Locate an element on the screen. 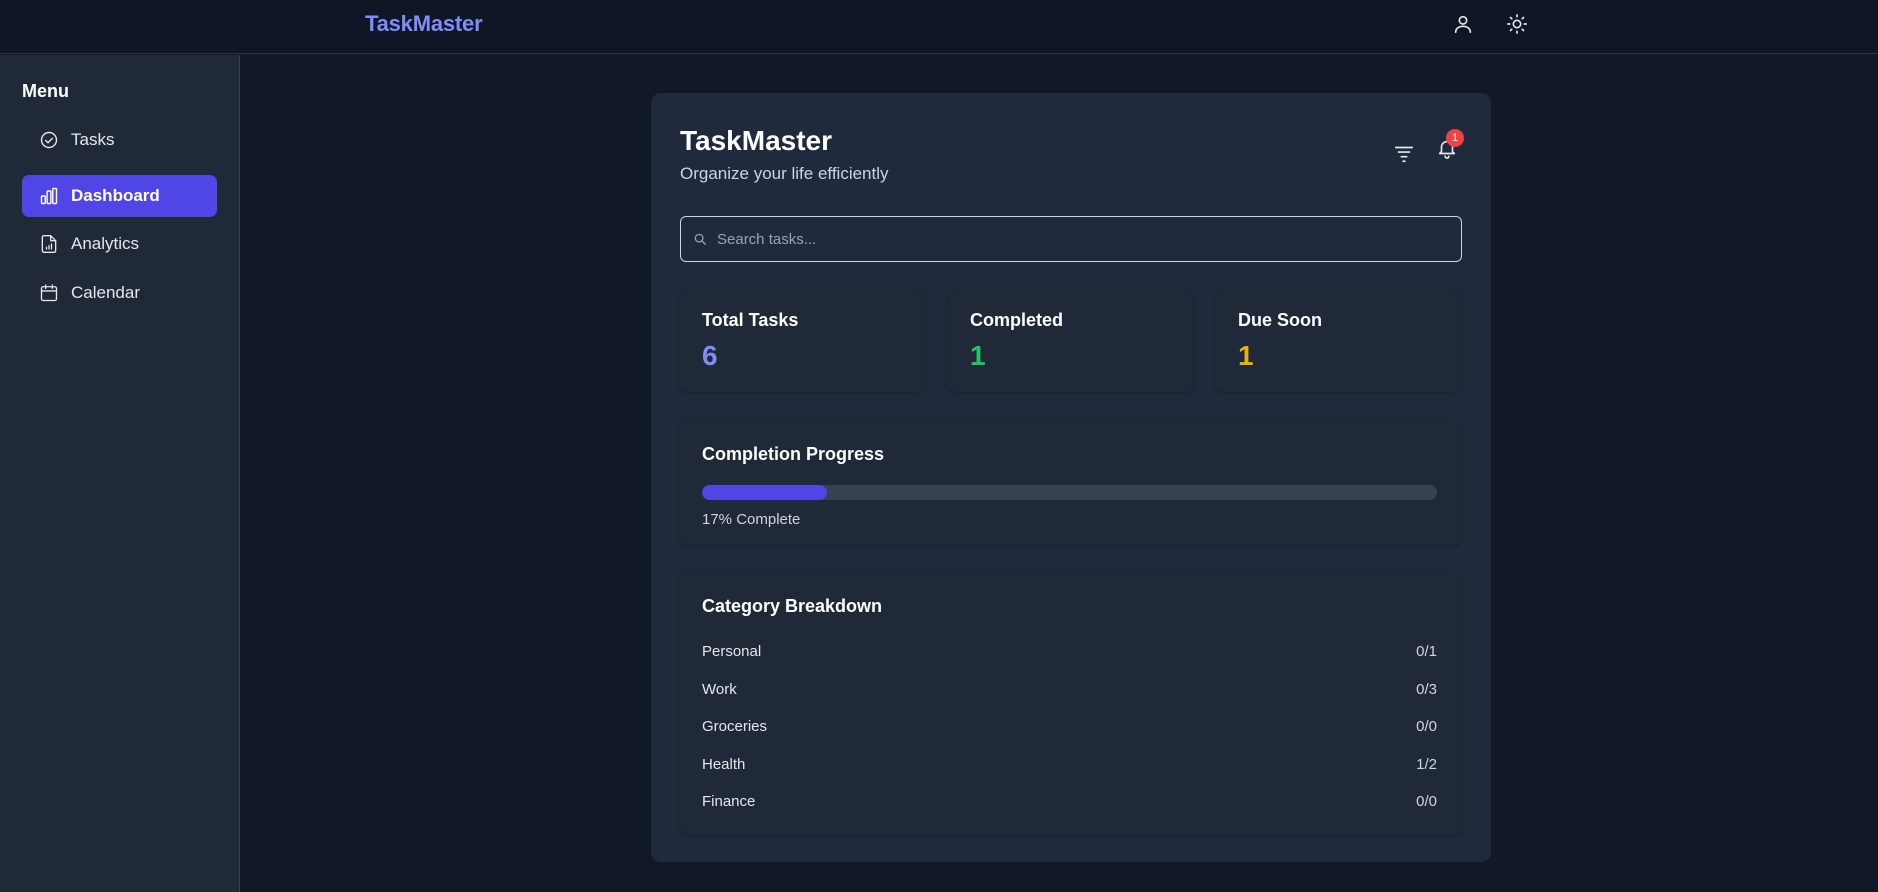 The width and height of the screenshot is (1878, 892). list-item: Personal 0/1 is located at coordinates (1069, 653).